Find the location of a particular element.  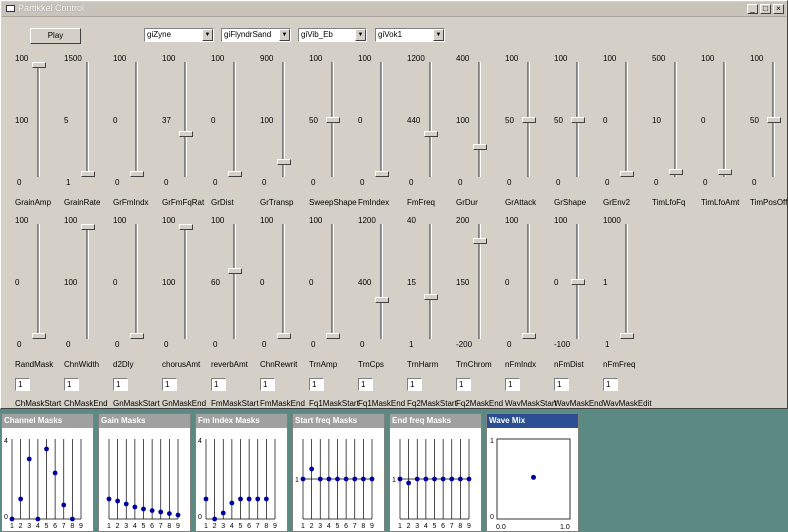

slider-value-label: 50 is located at coordinates (754, 120).